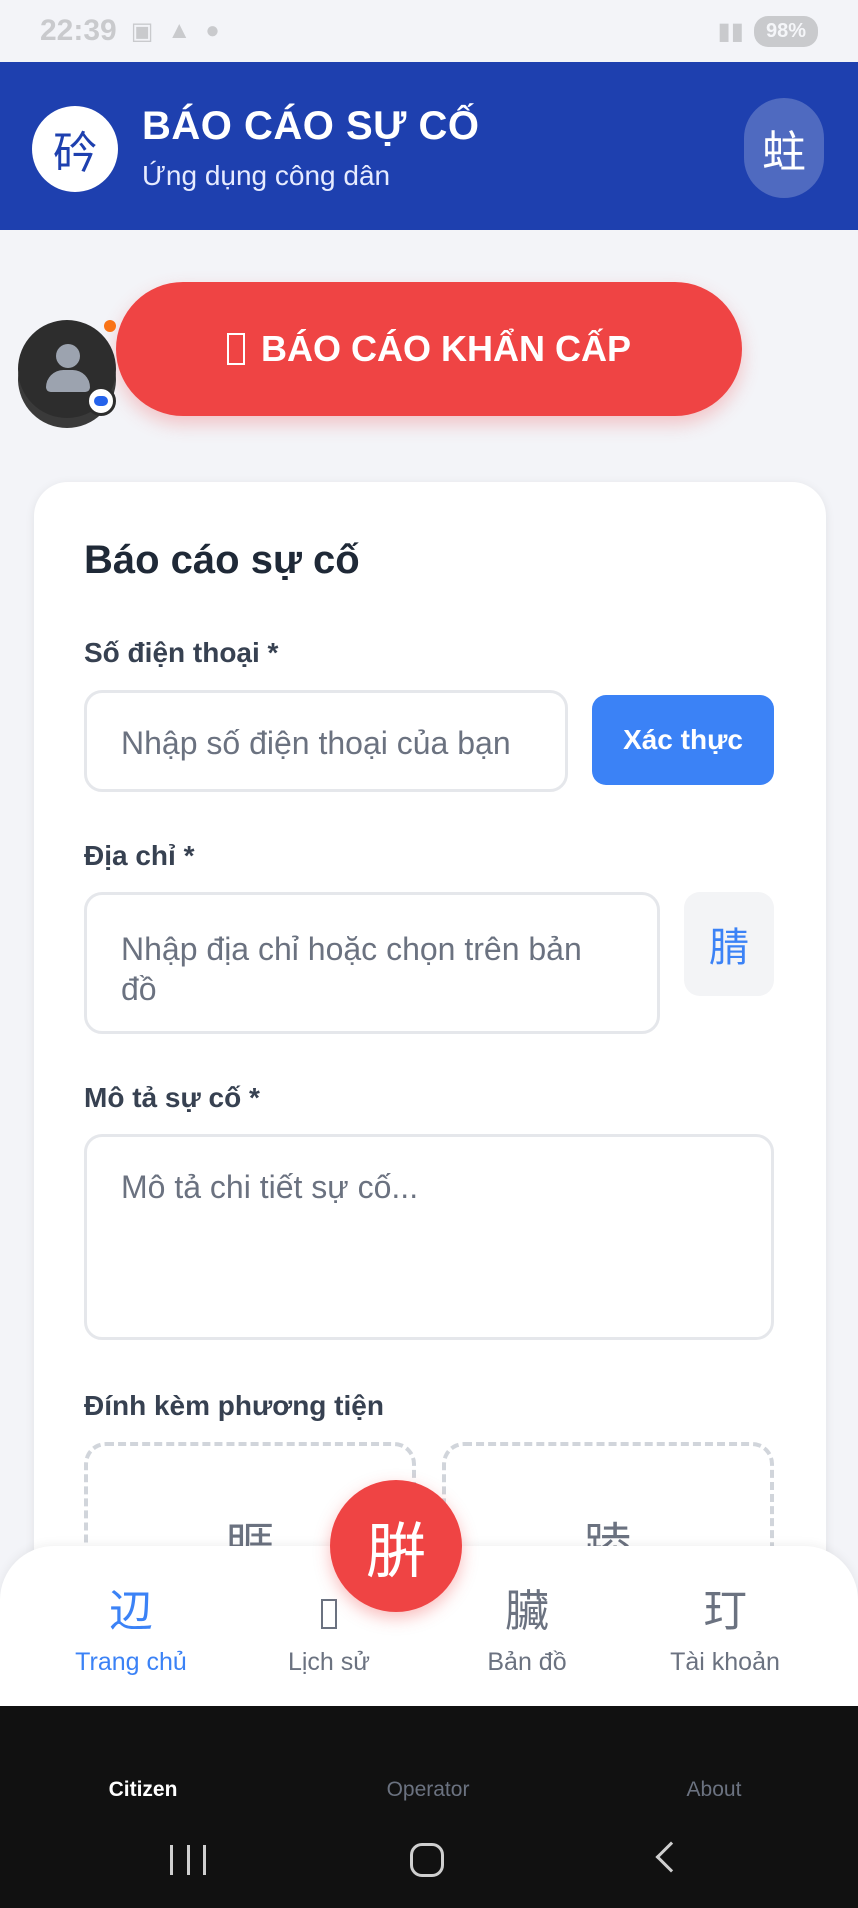 The width and height of the screenshot is (858, 1908). Describe the element at coordinates (725, 1611) in the screenshot. I see `account-icon: 玎` at that location.